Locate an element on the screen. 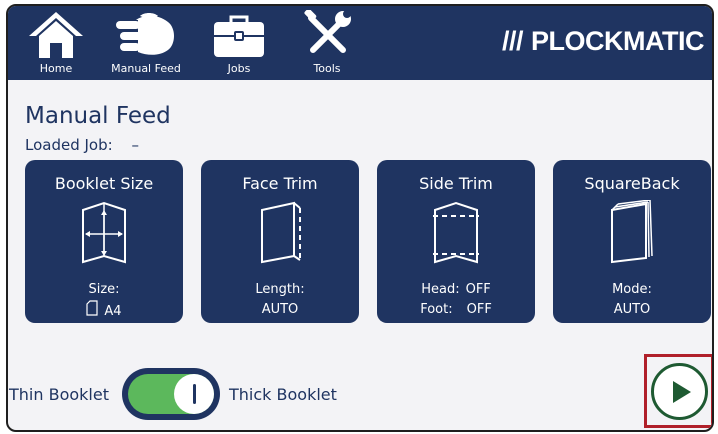  squareback-card: SquareBack Mode: AUTO is located at coordinates (632, 241).